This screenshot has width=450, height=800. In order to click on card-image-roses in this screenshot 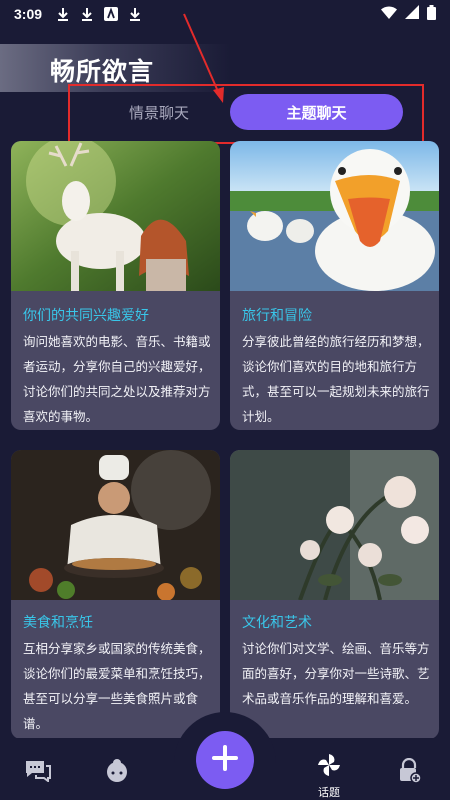, I will do `click(334, 525)`.